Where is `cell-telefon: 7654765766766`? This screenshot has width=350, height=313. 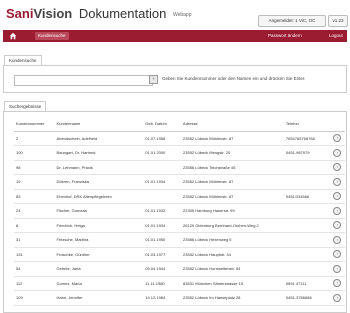 cell-telefon: 7654765766766 is located at coordinates (307, 138).